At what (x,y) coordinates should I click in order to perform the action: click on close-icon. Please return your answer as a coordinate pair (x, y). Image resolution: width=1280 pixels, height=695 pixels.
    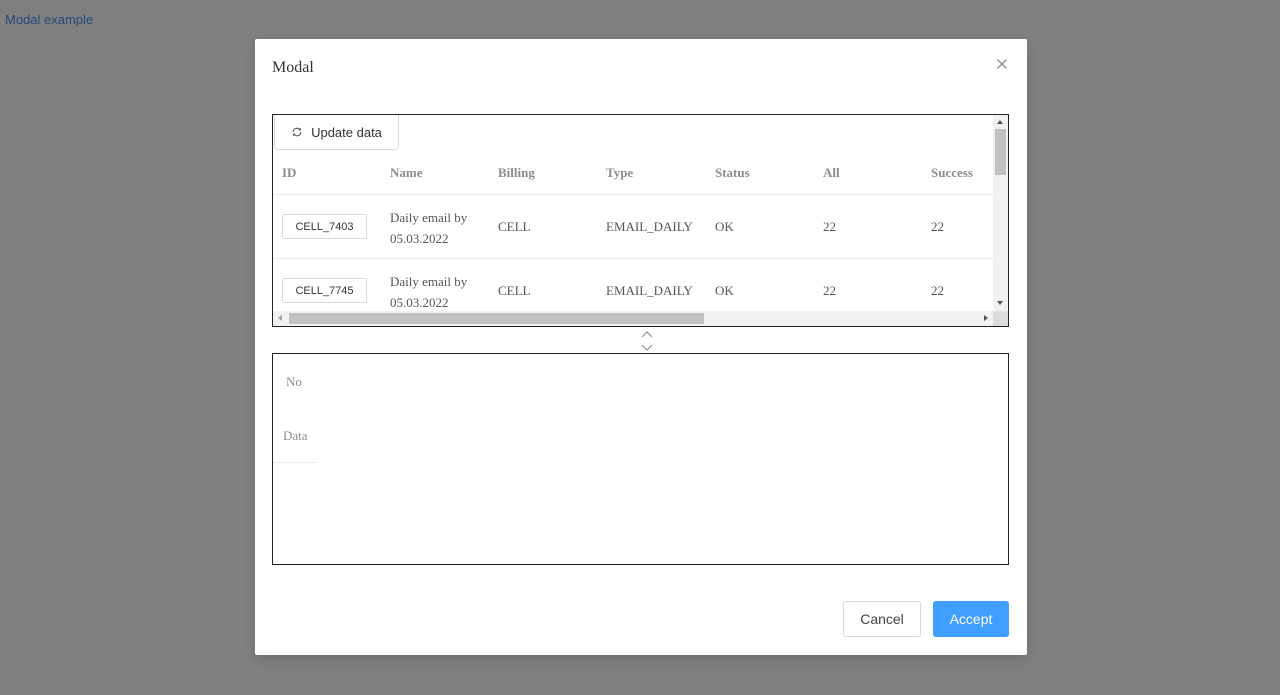
    Looking at the image, I should click on (1002, 64).